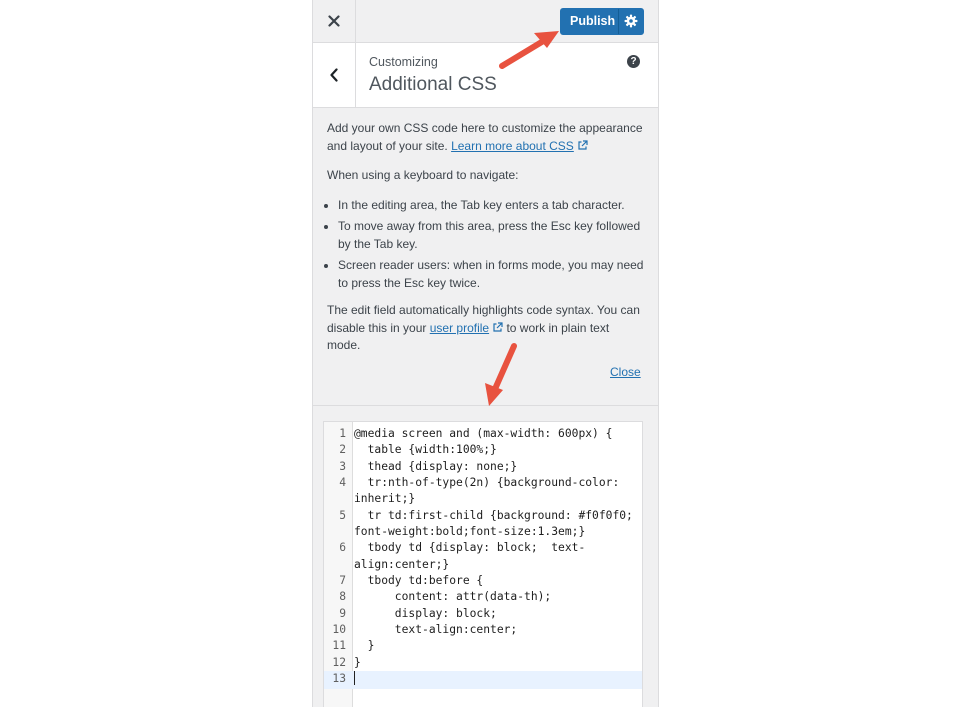 This screenshot has height=707, width=970. I want to click on line-number: 12, so click(339, 662).